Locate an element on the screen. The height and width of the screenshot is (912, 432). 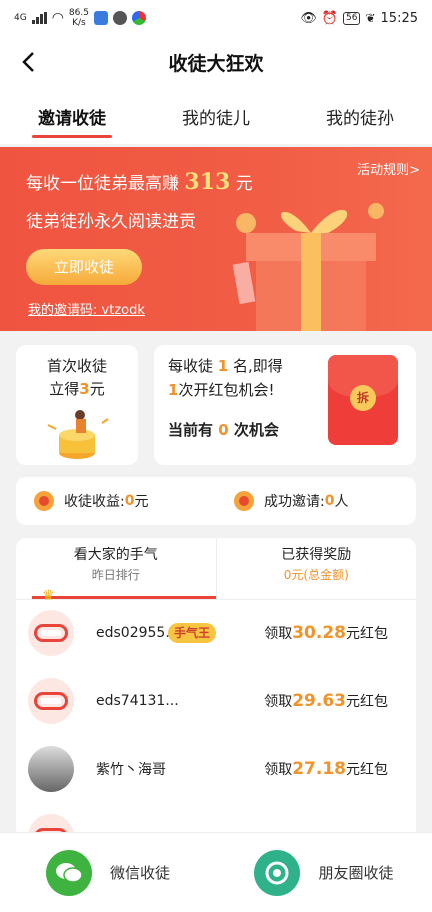
red-envelope-icon: 拆 is located at coordinates (363, 400).